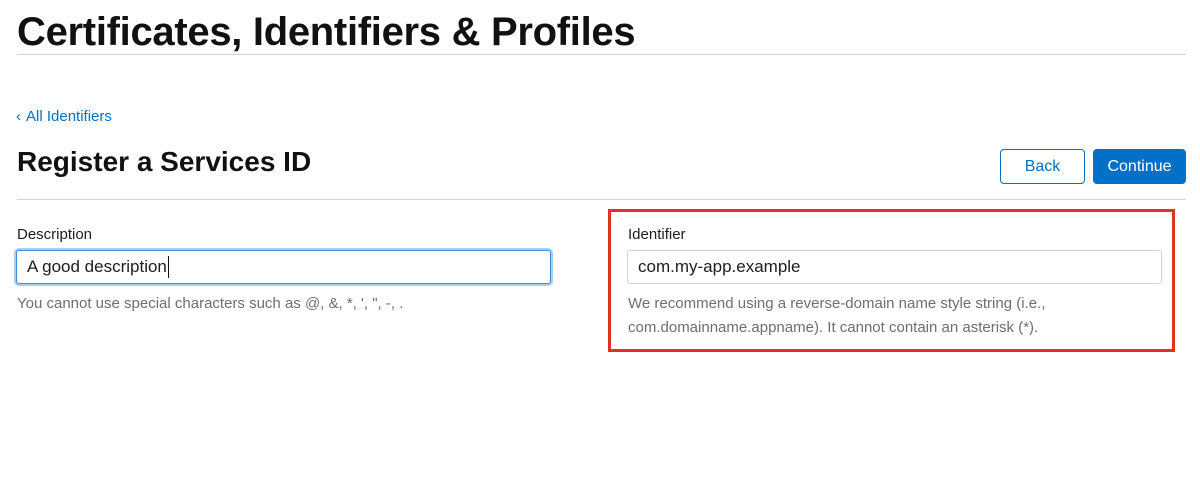 The height and width of the screenshot is (504, 1200). I want to click on section-divider, so click(601, 199).